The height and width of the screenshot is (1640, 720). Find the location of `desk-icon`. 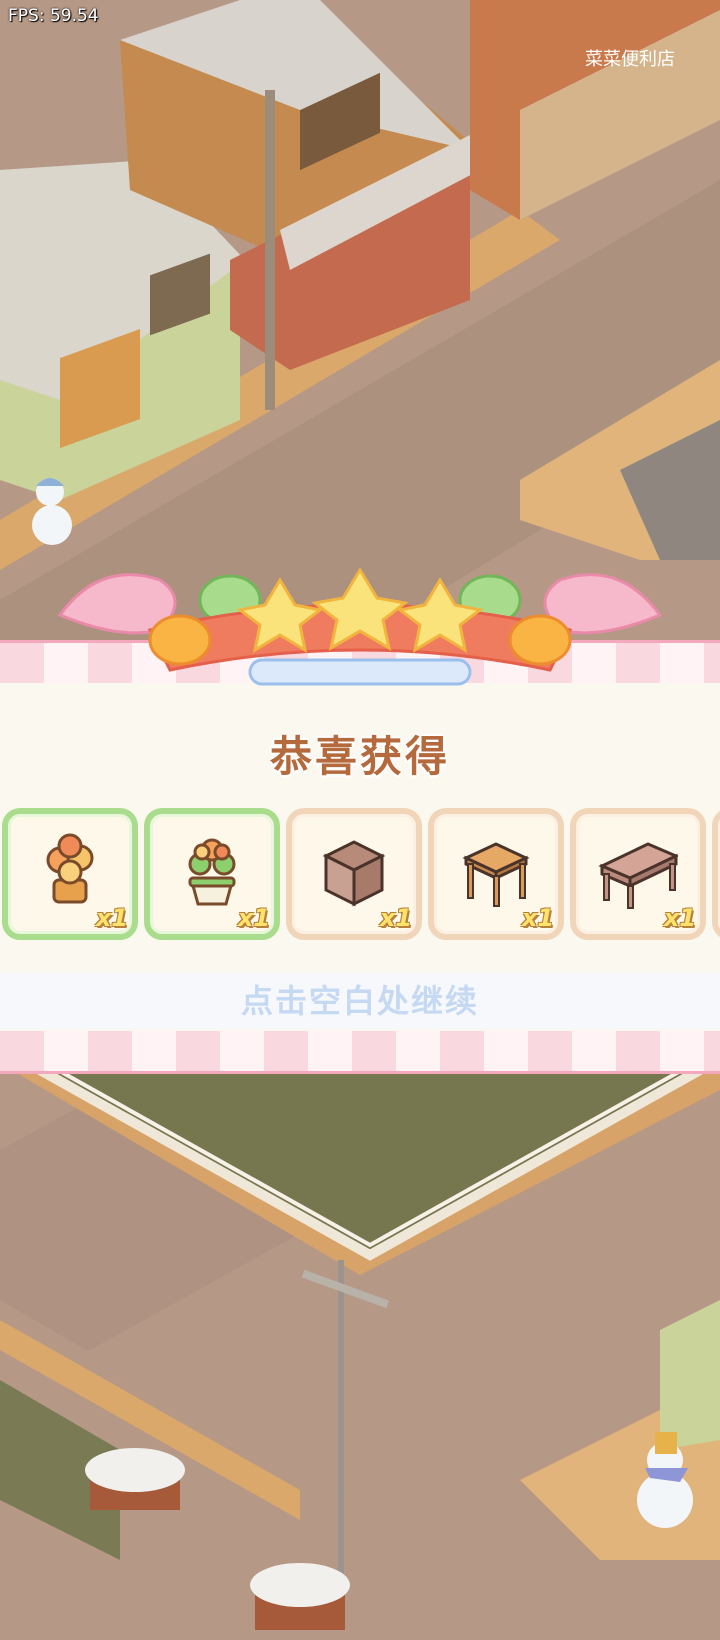

desk-icon is located at coordinates (638, 875).